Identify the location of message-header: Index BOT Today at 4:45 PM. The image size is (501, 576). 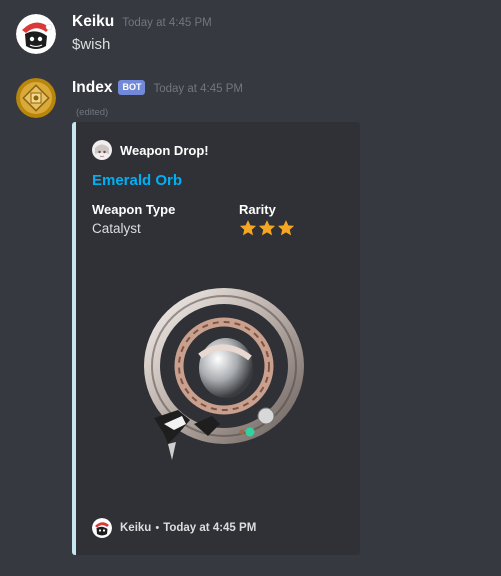
(157, 88).